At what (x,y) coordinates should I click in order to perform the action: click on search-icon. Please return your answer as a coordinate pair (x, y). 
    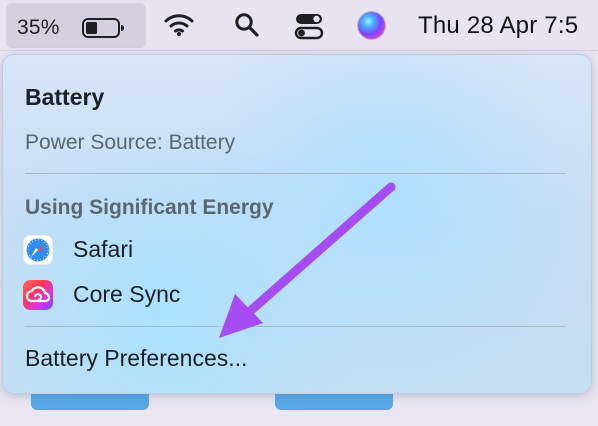
    Looking at the image, I should click on (247, 25).